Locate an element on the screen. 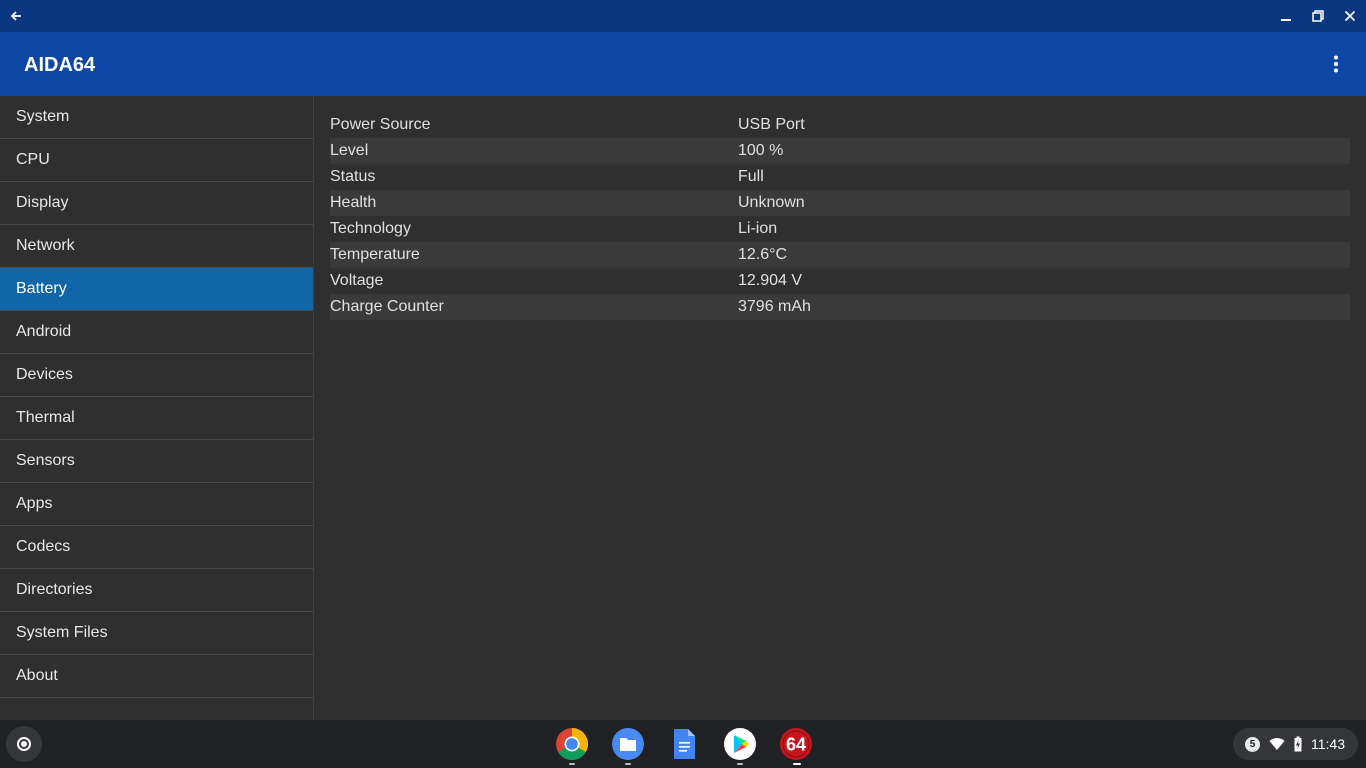 This screenshot has height=768, width=1366. battery-charging-icon is located at coordinates (1298, 744).